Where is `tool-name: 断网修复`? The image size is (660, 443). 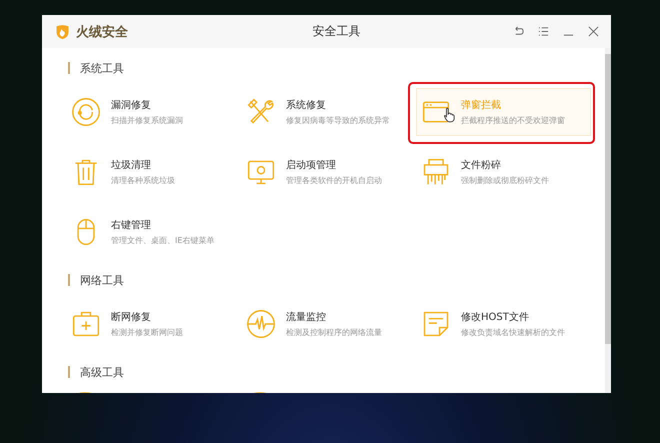 tool-name: 断网修复 is located at coordinates (131, 317).